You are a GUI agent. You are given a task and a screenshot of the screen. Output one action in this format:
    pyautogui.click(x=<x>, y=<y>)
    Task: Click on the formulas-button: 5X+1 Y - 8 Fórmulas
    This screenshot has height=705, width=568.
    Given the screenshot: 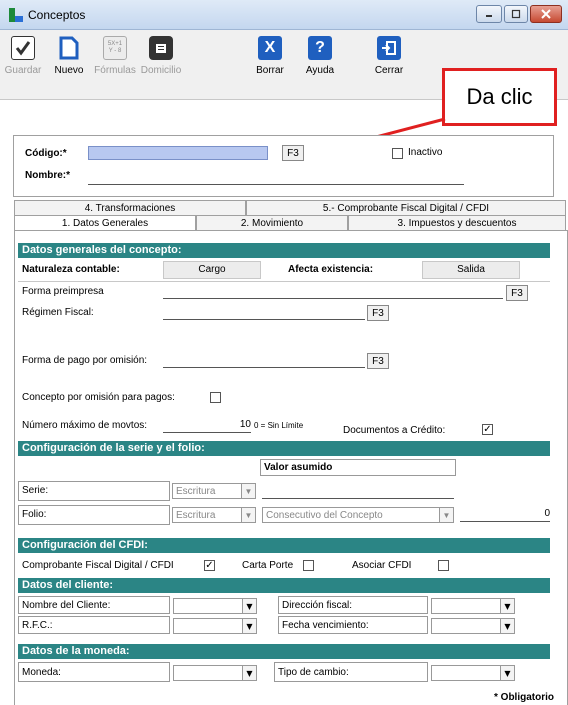 What is the action you would take?
    pyautogui.click(x=115, y=56)
    